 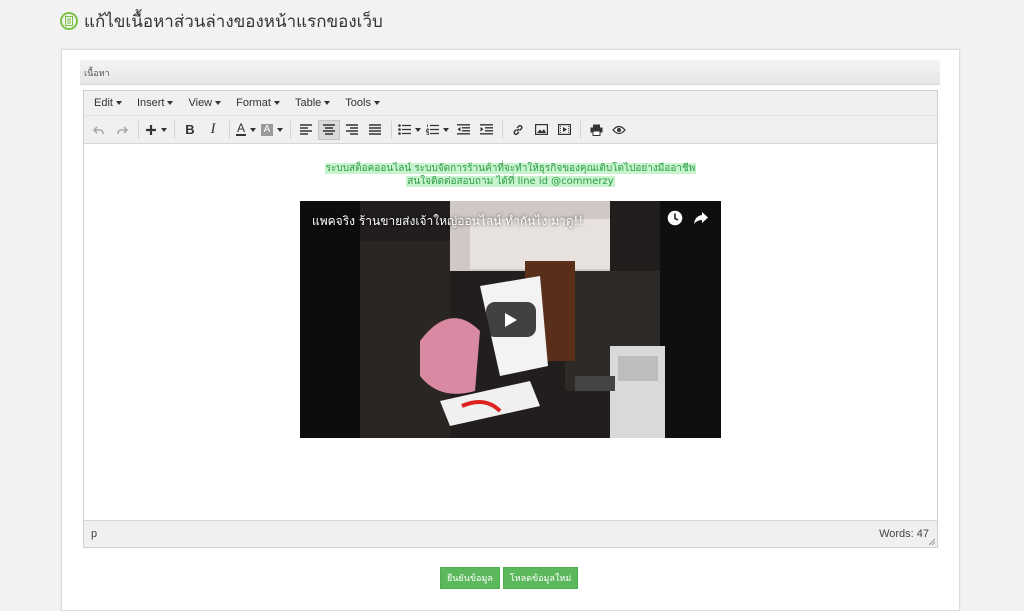 I want to click on align-justify-button, so click(x=375, y=130).